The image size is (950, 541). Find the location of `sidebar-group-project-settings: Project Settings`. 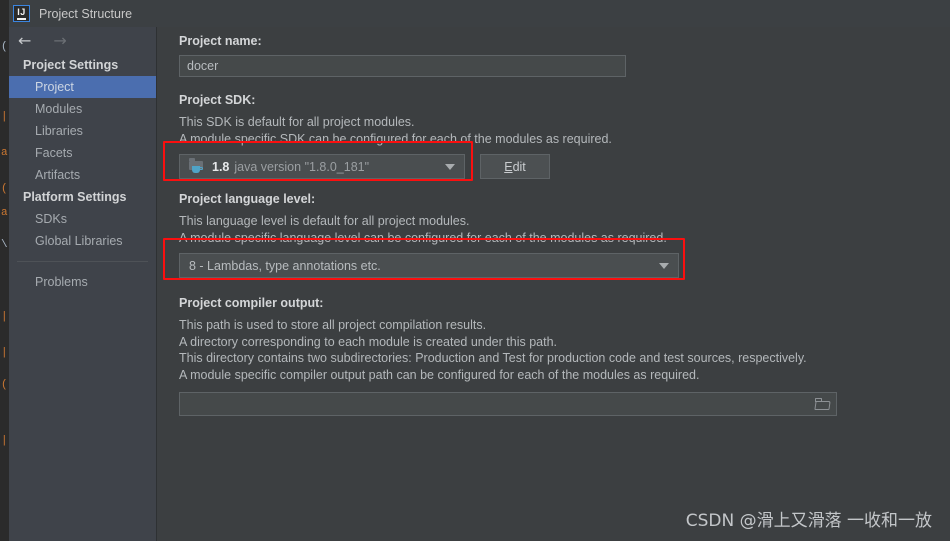

sidebar-group-project-settings: Project Settings is located at coordinates (71, 65).